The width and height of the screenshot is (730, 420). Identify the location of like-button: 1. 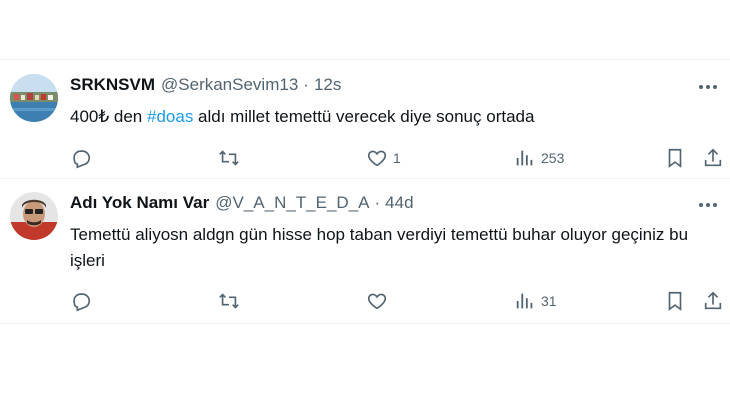
(383, 158).